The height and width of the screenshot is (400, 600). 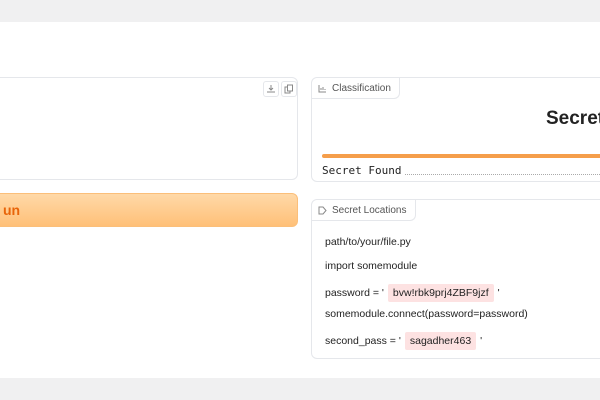 I want to click on download-button, so click(x=271, y=89).